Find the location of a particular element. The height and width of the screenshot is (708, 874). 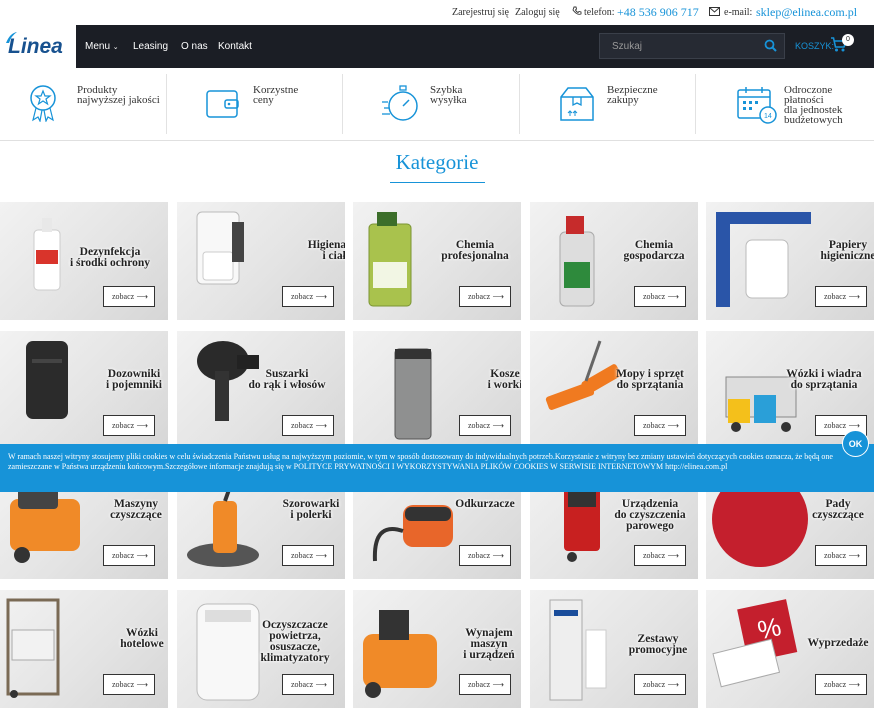

category-title-line: i pojemniki is located at coordinates (134, 385).